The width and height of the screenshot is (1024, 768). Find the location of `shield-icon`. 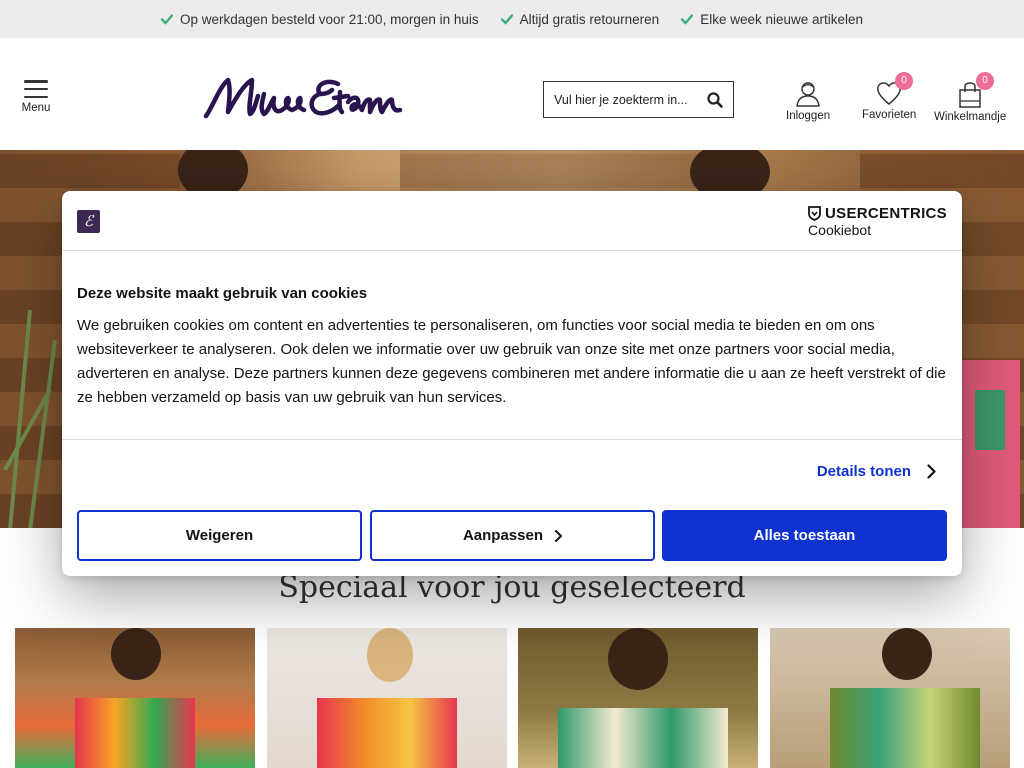

shield-icon is located at coordinates (814, 213).